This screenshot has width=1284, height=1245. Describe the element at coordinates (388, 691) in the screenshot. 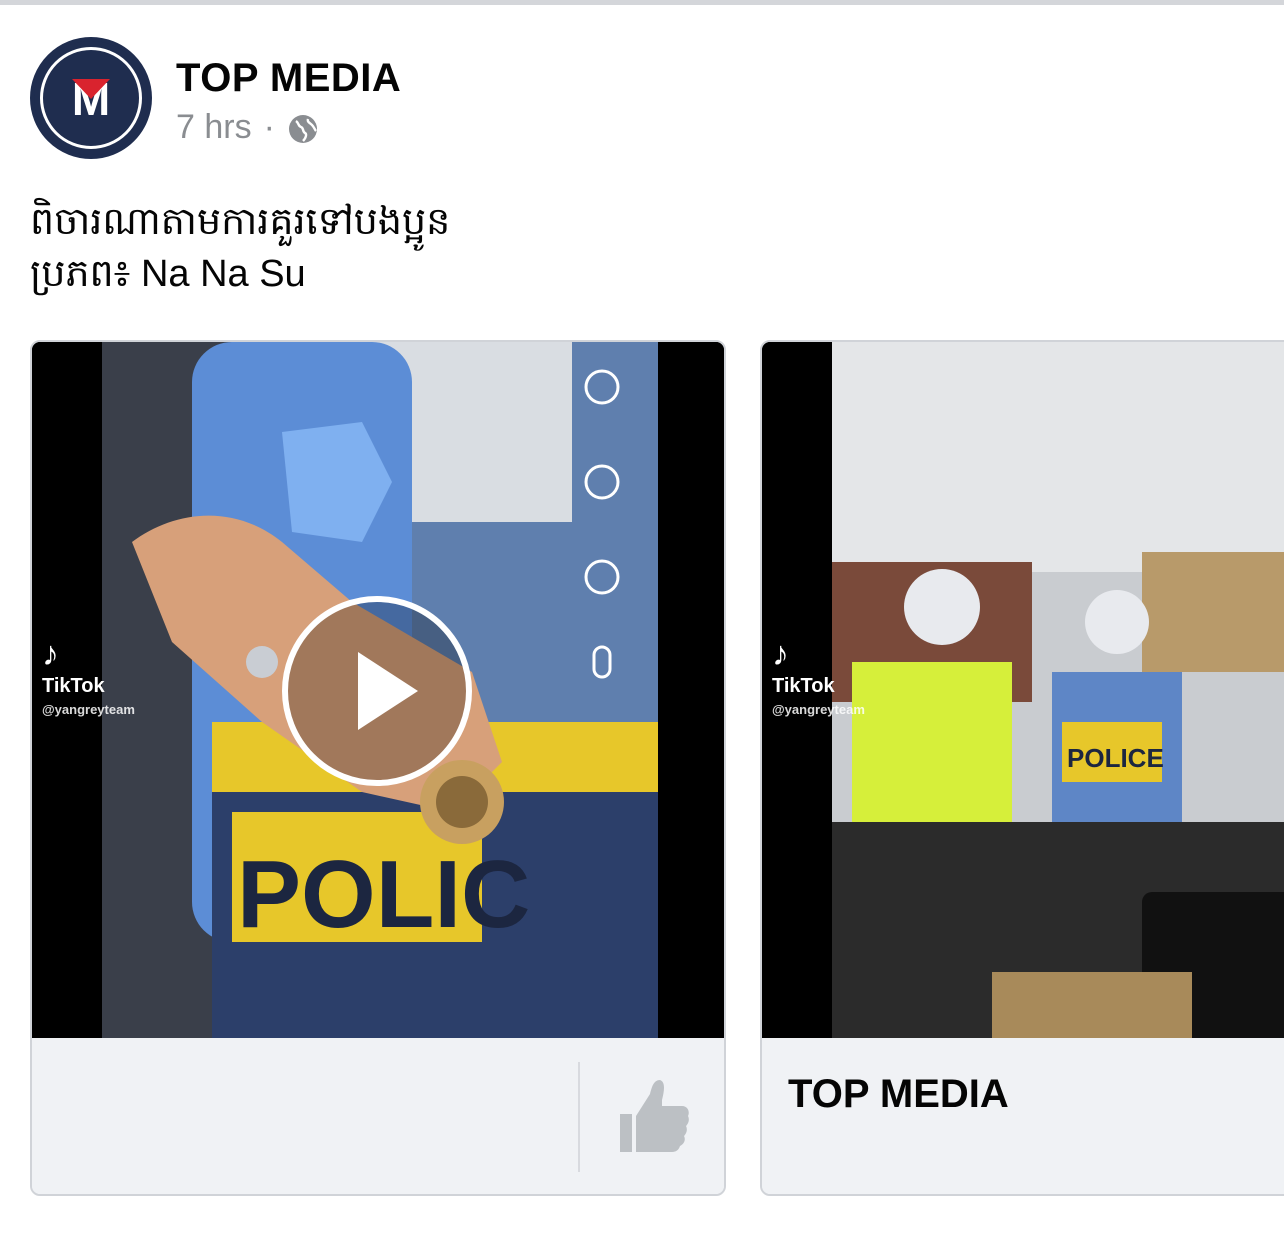

I see `play-icon` at that location.